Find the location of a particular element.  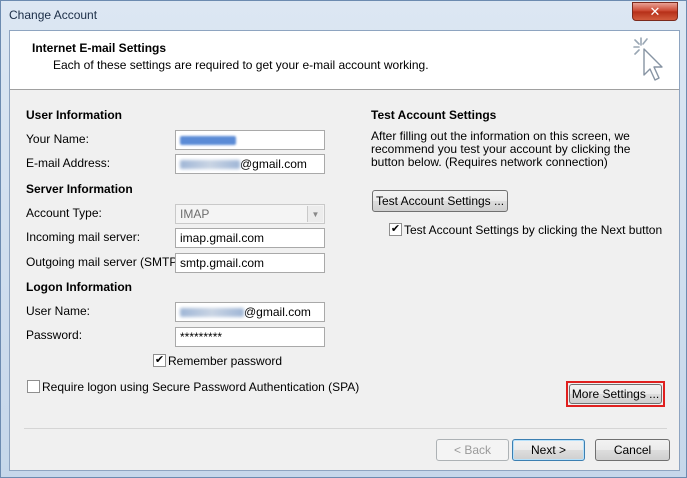

user-name-field: @gmail.com is located at coordinates (250, 312).